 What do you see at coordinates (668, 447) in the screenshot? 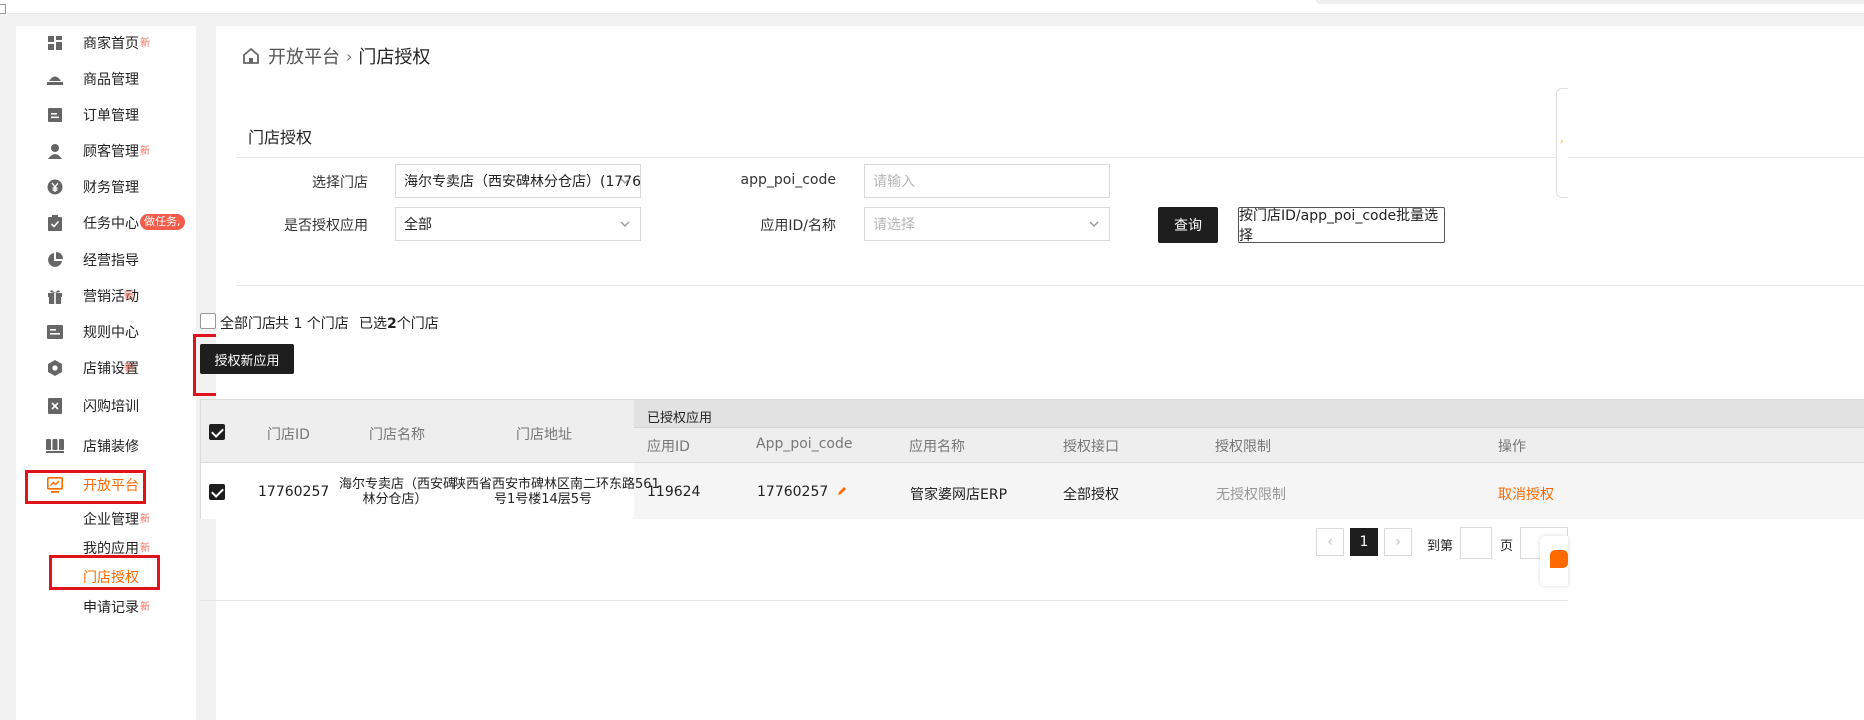
I see `col-app-id: 应用ID` at bounding box center [668, 447].